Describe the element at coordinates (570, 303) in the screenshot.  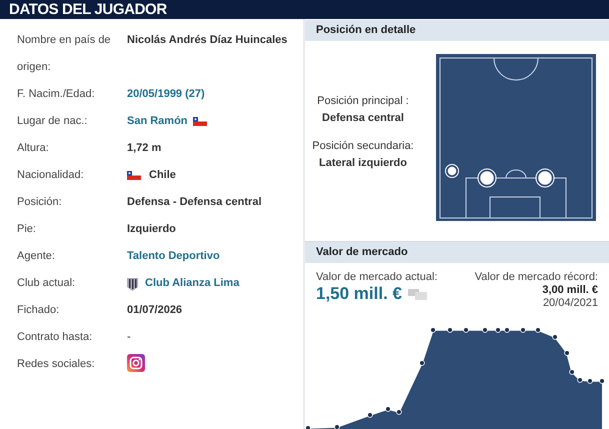
I see `record-date: 20/04/2021` at that location.